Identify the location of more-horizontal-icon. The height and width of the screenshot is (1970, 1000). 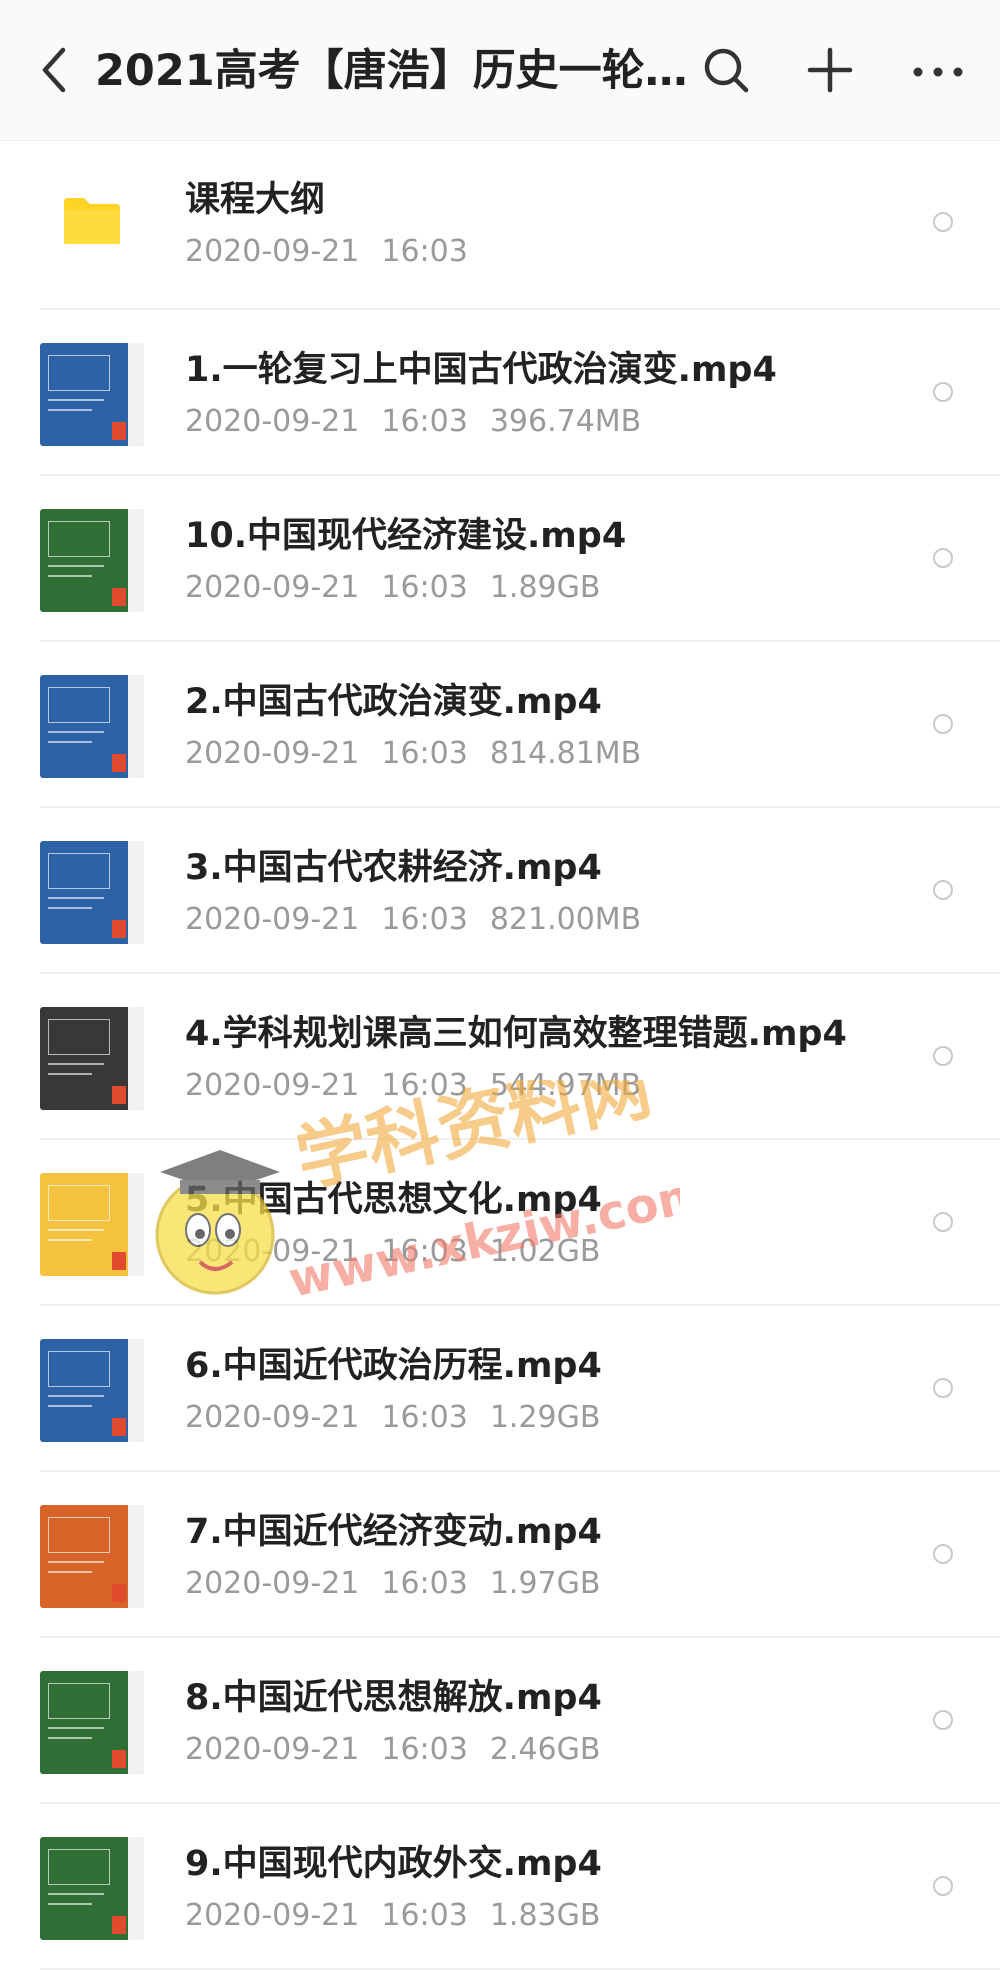
(938, 70).